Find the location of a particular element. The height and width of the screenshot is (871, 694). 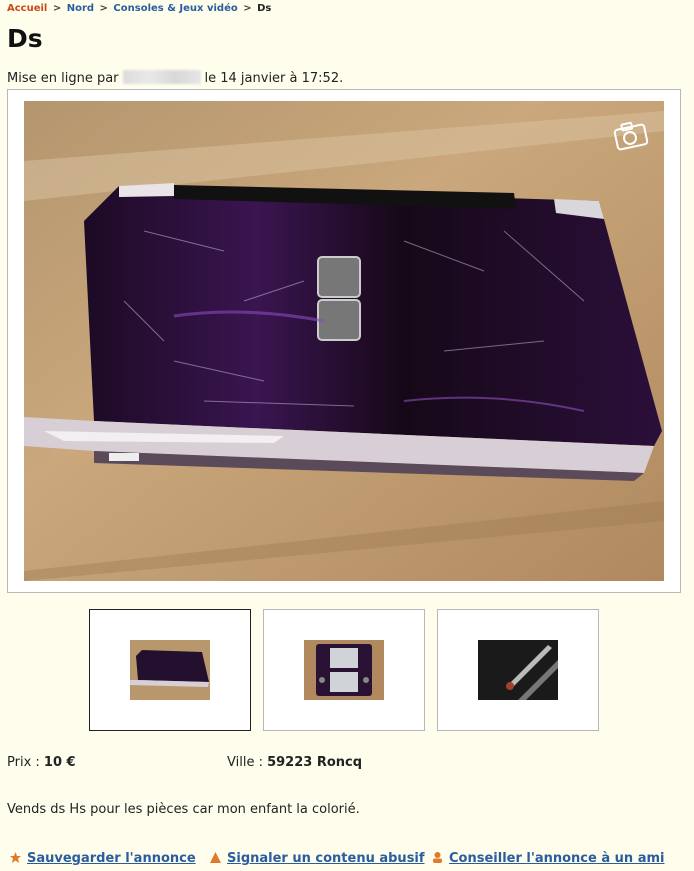

city-value: 59223 Roncq is located at coordinates (315, 762).